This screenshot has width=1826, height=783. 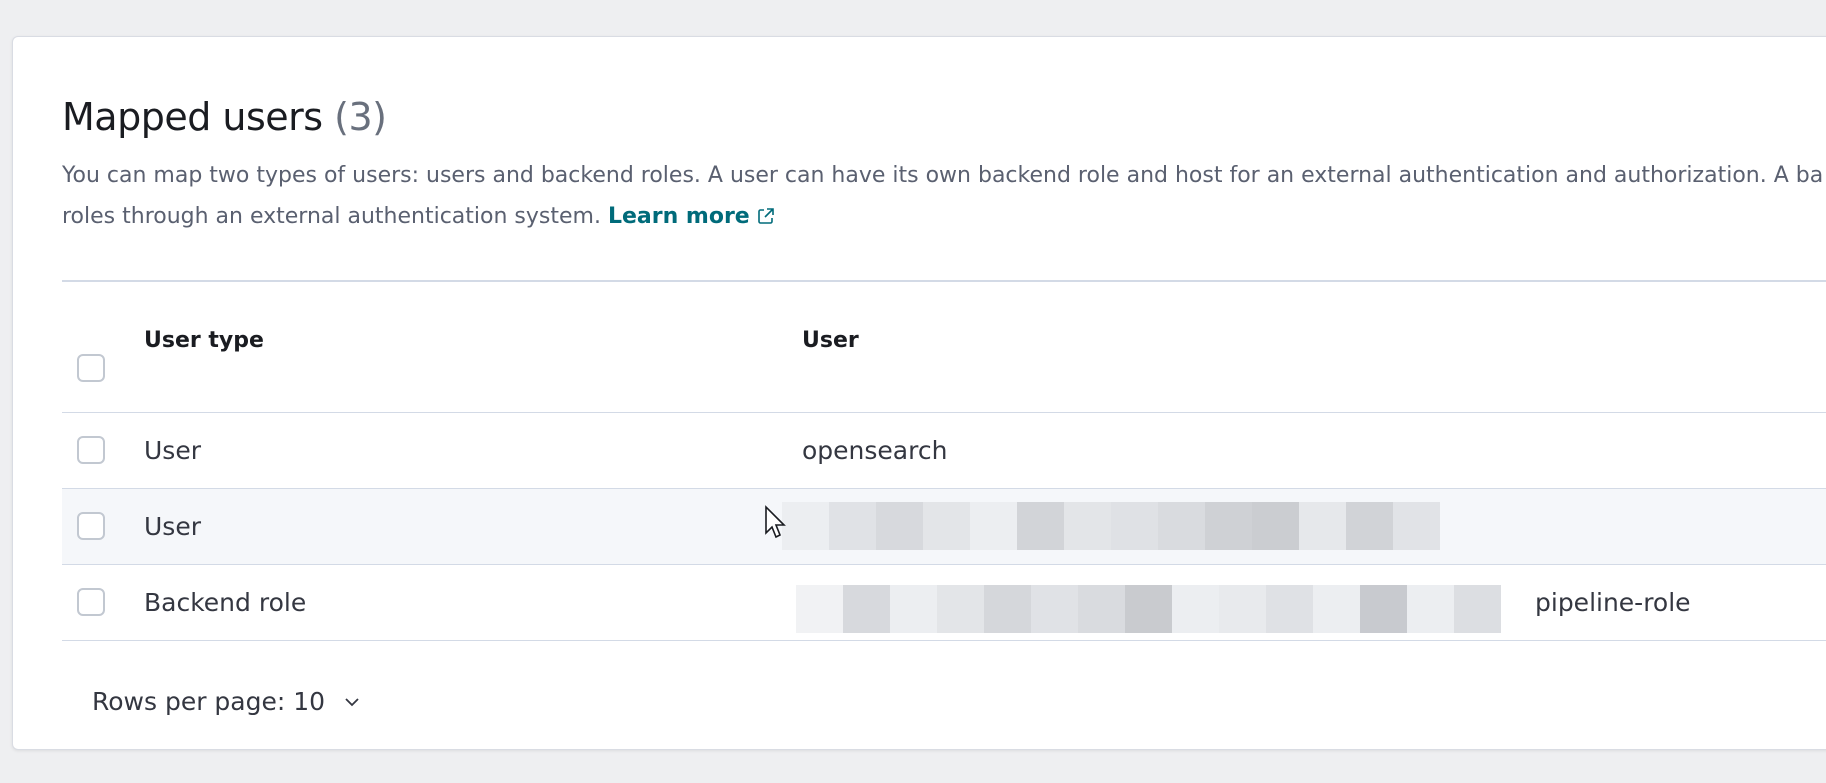 I want to click on rows-per-page-label: Rows per page: 10, so click(x=209, y=701).